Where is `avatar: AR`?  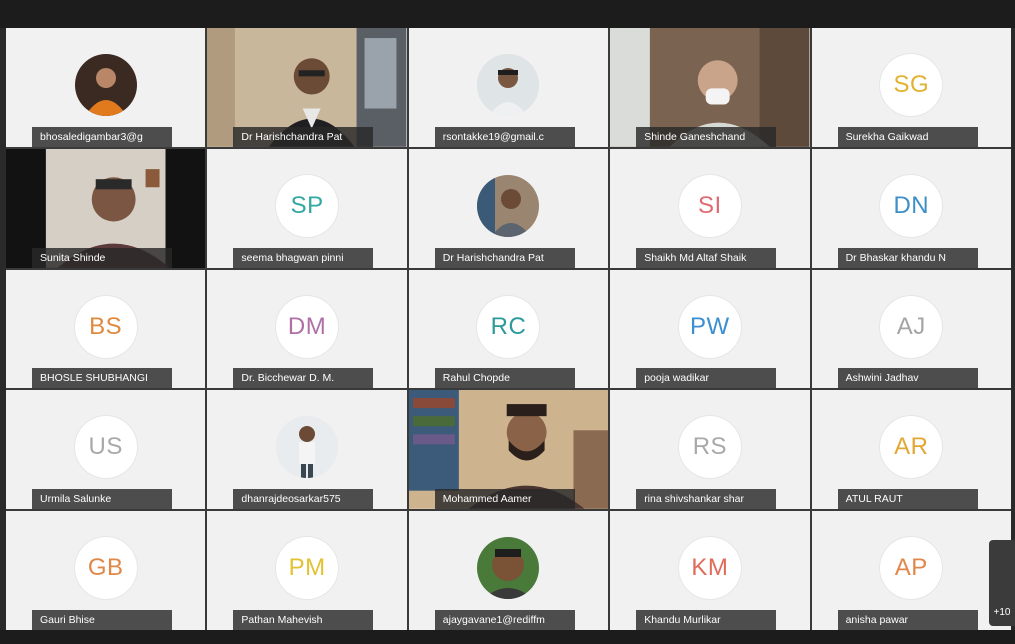
avatar: AR is located at coordinates (911, 447).